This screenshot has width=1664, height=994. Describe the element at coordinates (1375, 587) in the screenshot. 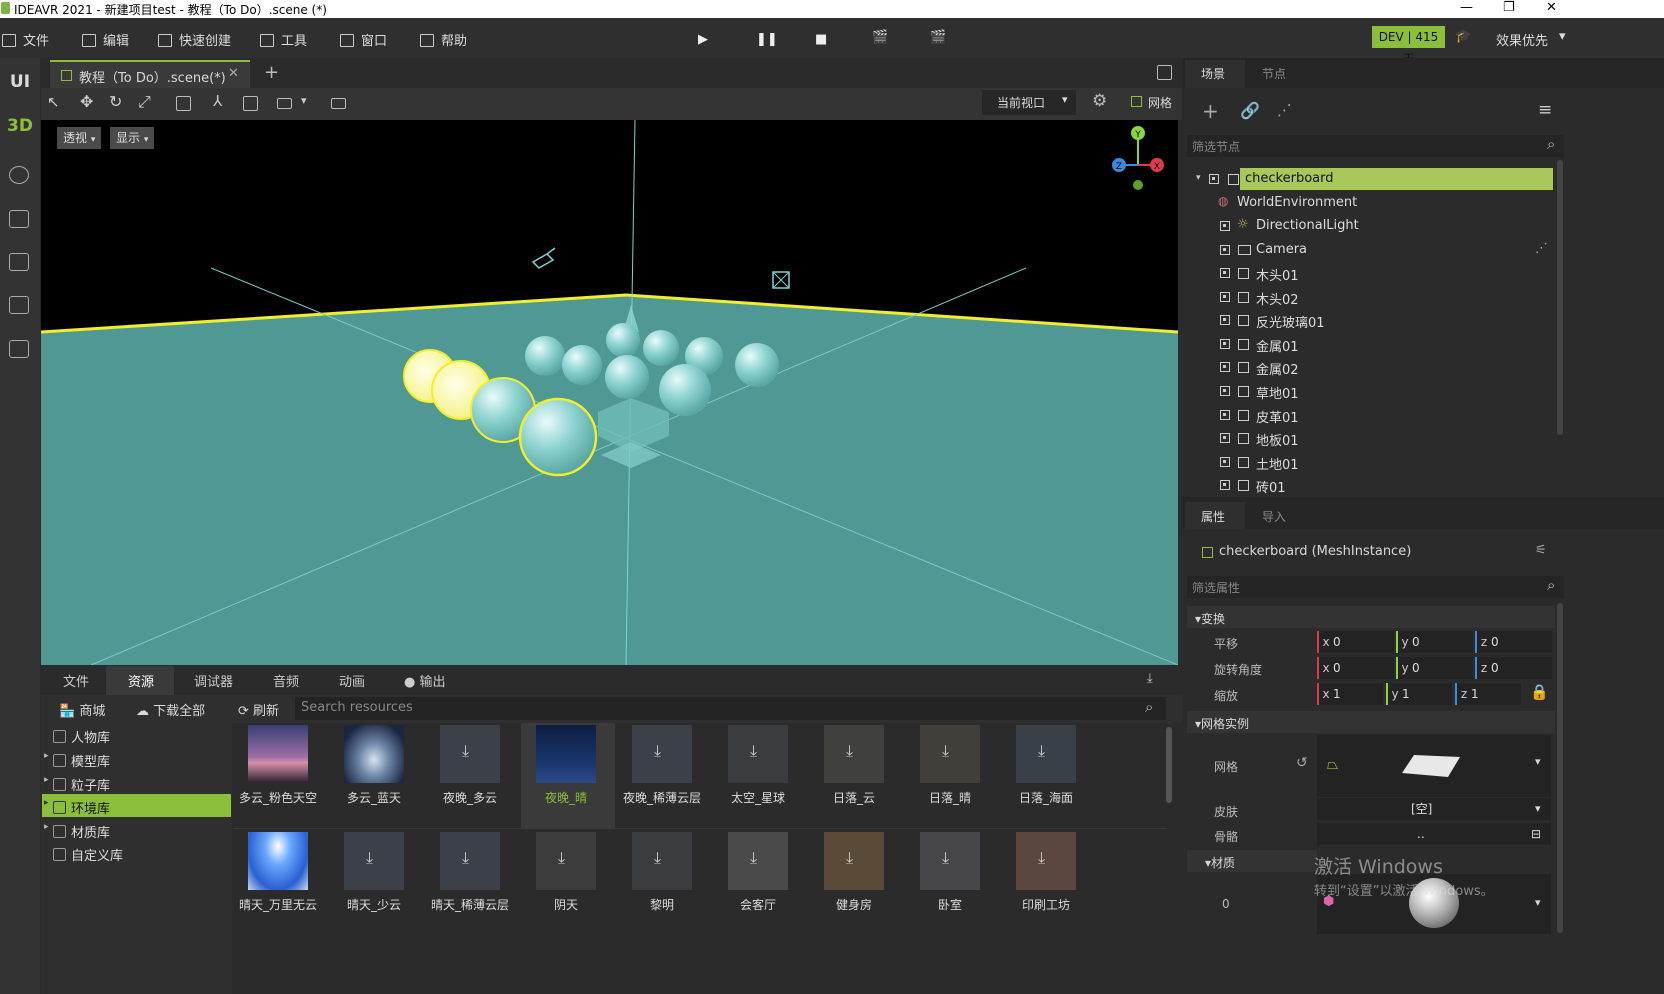

I see `property-filter-input: 筛选属性 ⌕` at that location.